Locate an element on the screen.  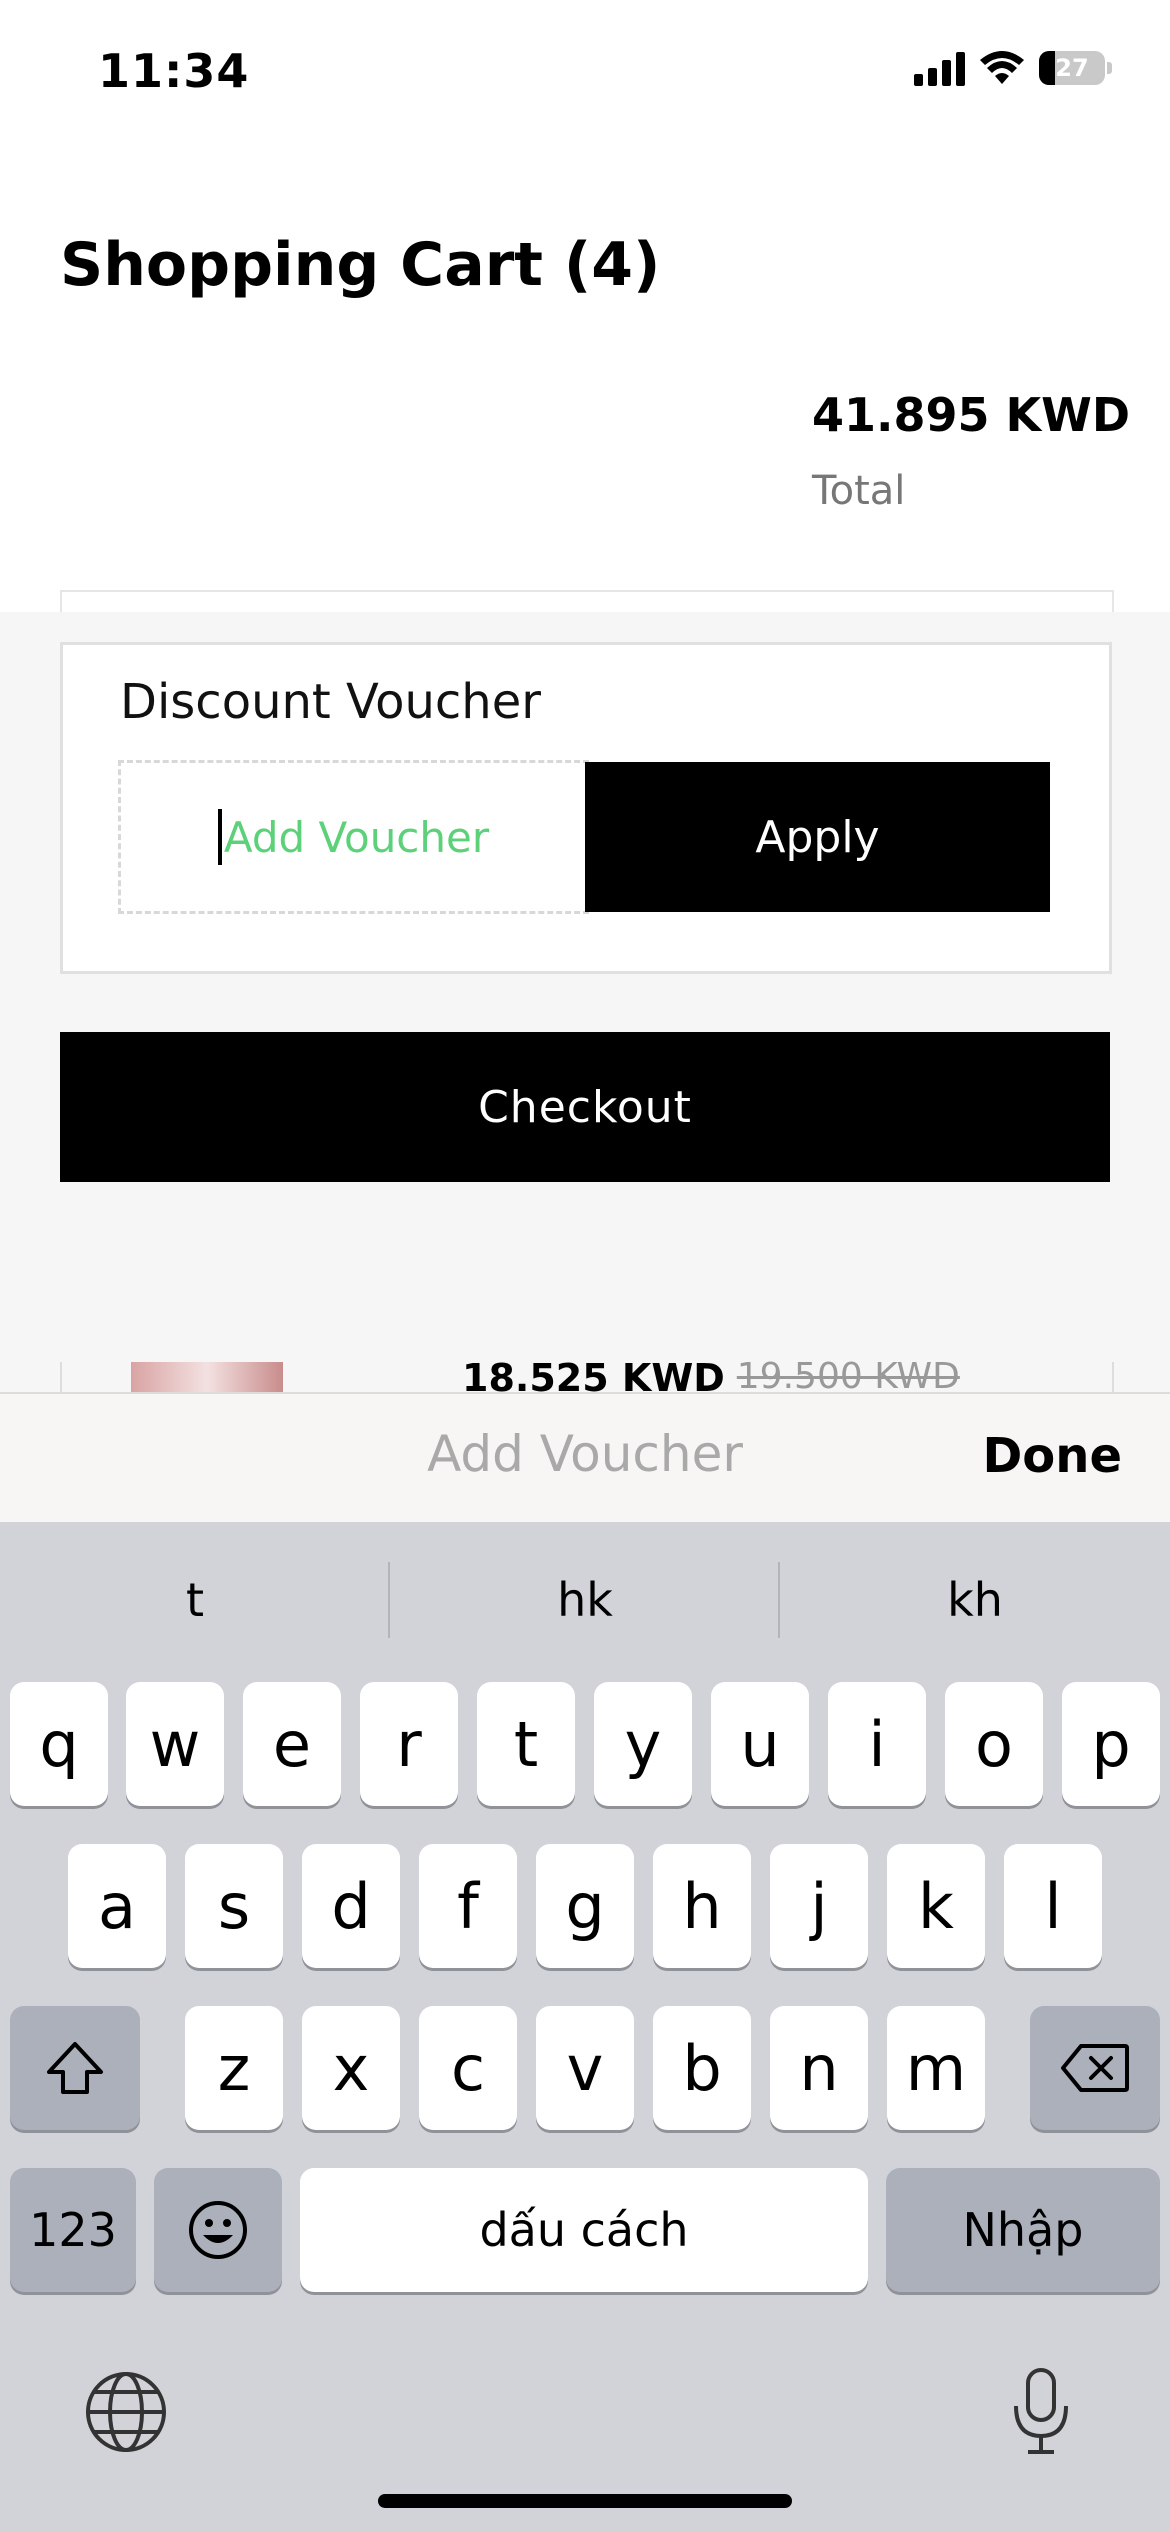
item-price: 18.525 KWD is located at coordinates (593, 1374).